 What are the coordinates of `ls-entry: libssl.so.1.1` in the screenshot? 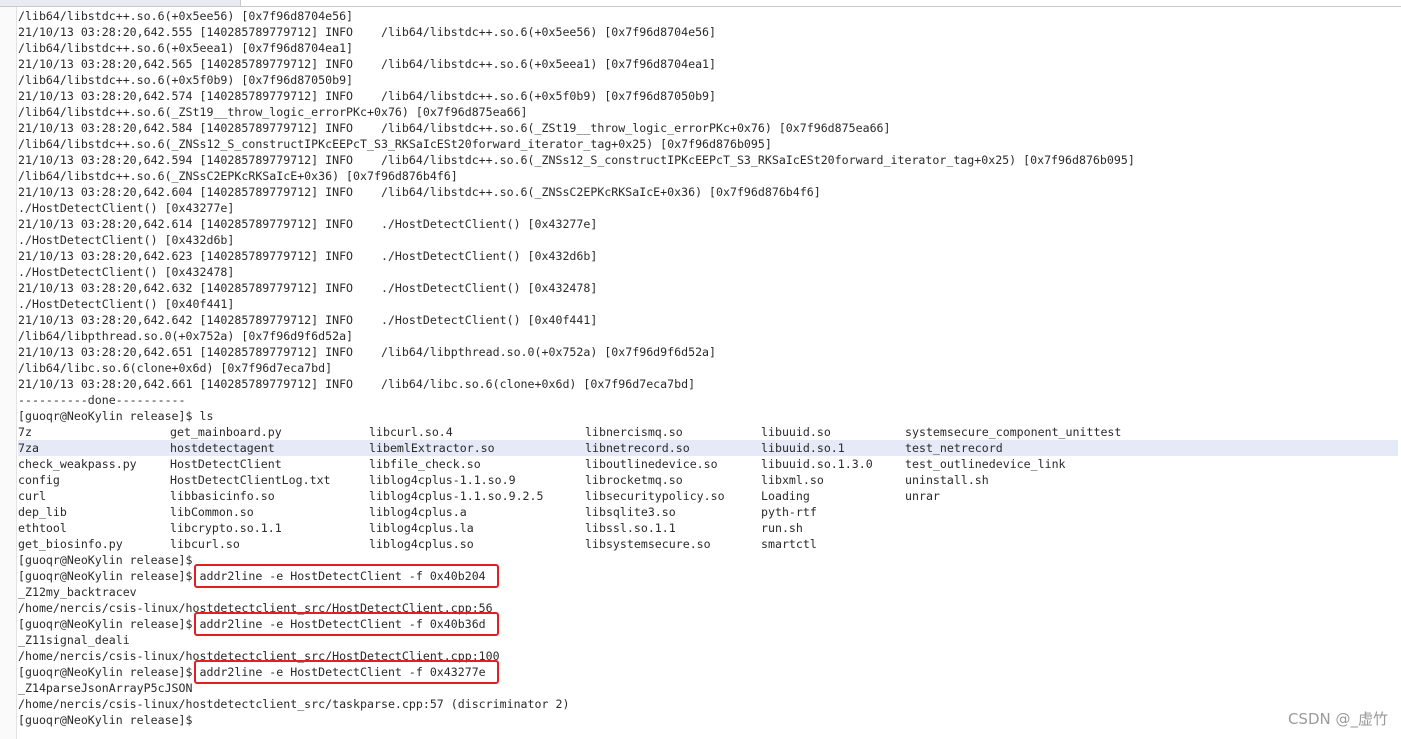 It's located at (630, 528).